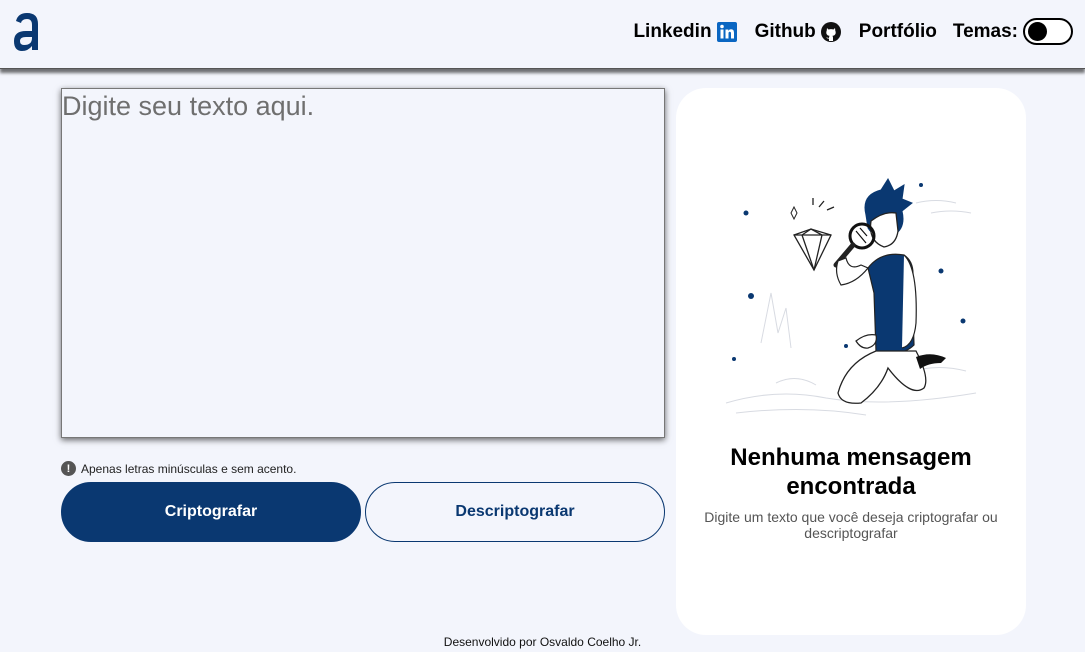 The image size is (1085, 652). What do you see at coordinates (542, 34) in the screenshot?
I see `top-header: Linkedin Github Portfólio Temas:` at bounding box center [542, 34].